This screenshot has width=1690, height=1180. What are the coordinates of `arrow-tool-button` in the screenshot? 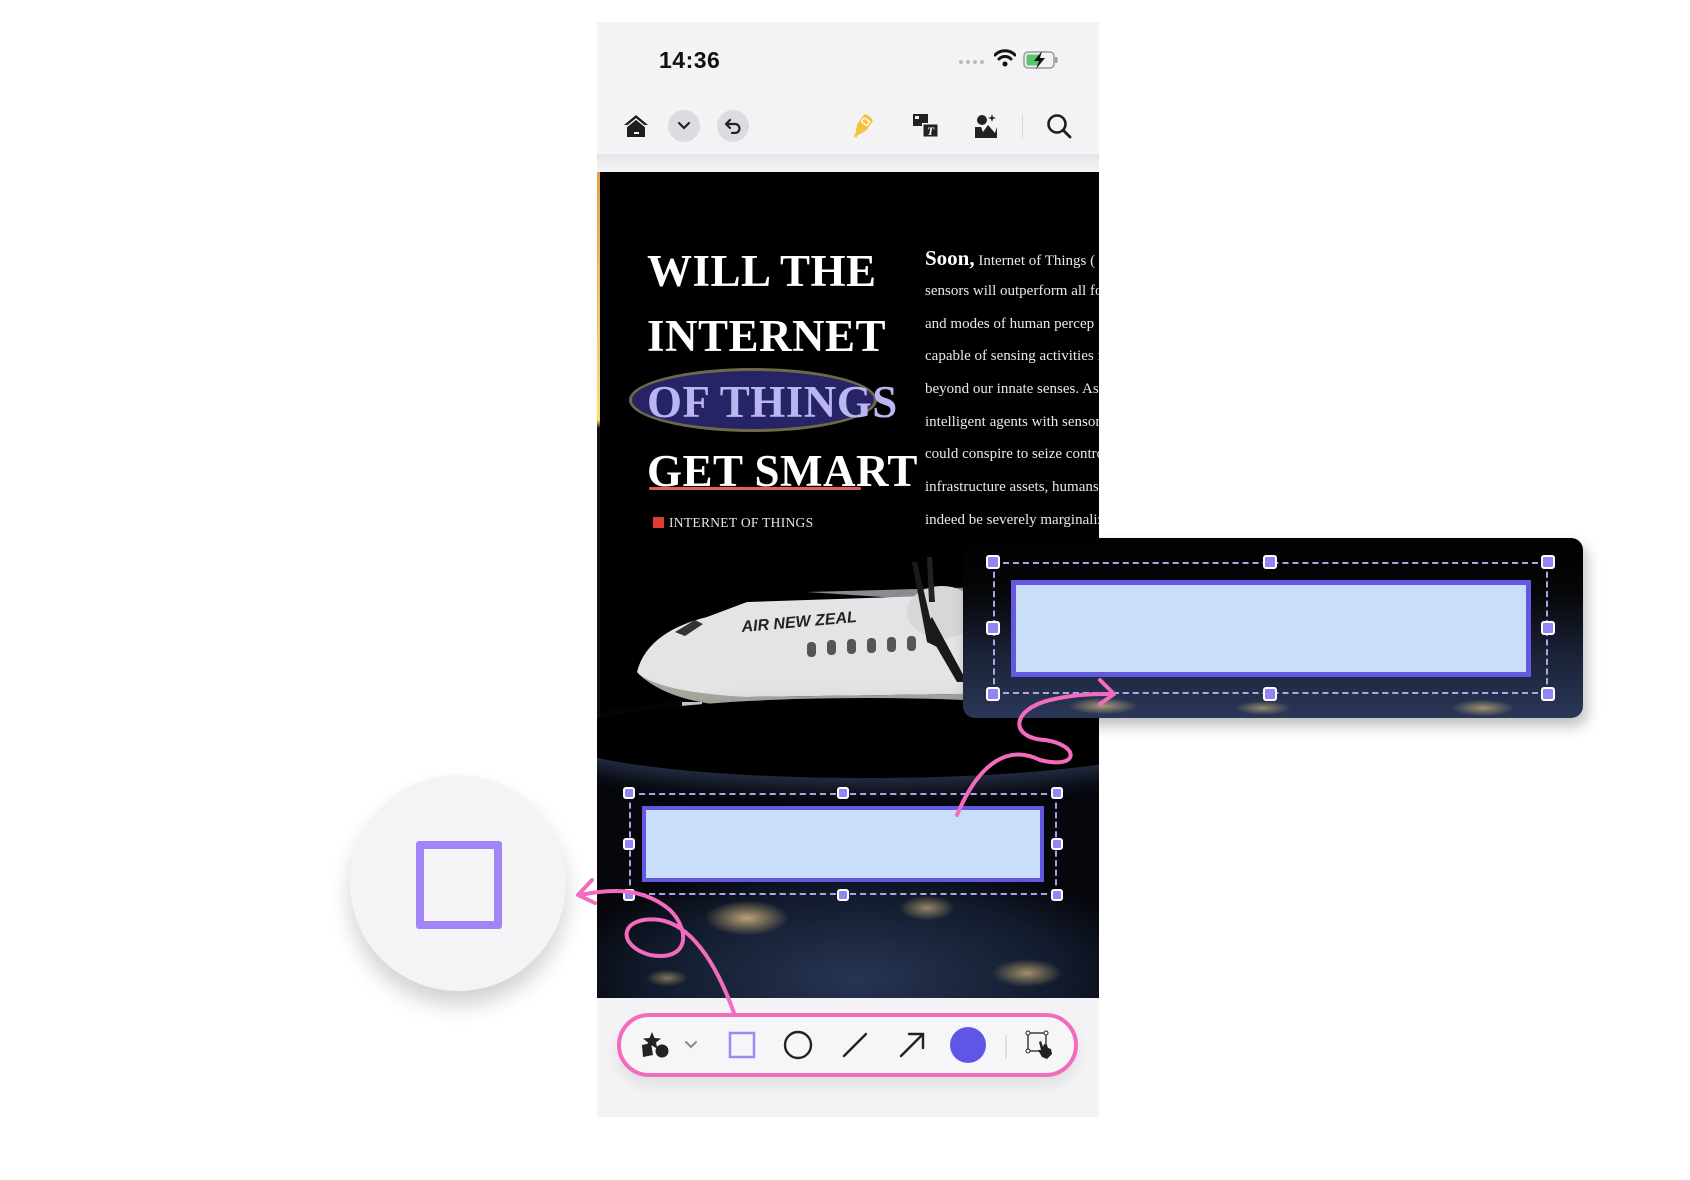 It's located at (912, 1045).